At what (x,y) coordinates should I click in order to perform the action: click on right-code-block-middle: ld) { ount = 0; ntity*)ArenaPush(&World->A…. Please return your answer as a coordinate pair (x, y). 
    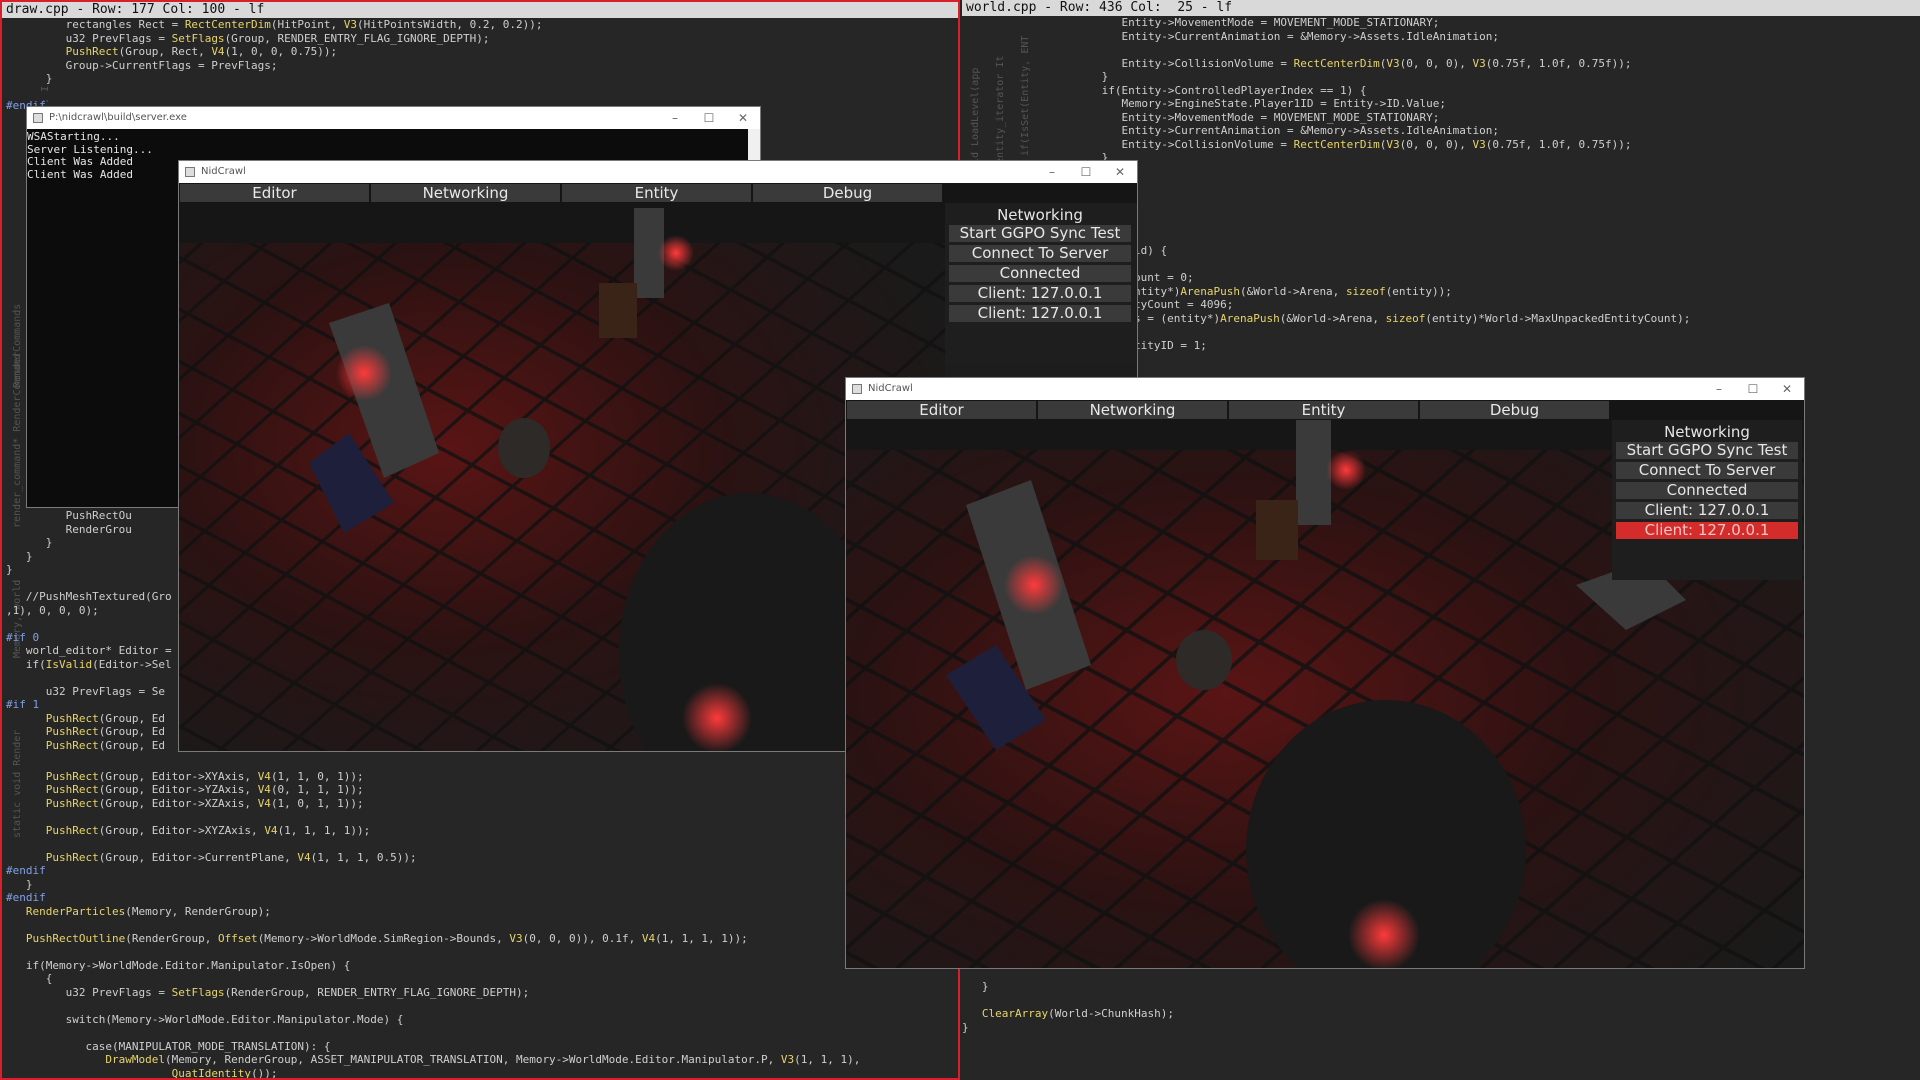
    Looking at the image, I should click on (1527, 298).